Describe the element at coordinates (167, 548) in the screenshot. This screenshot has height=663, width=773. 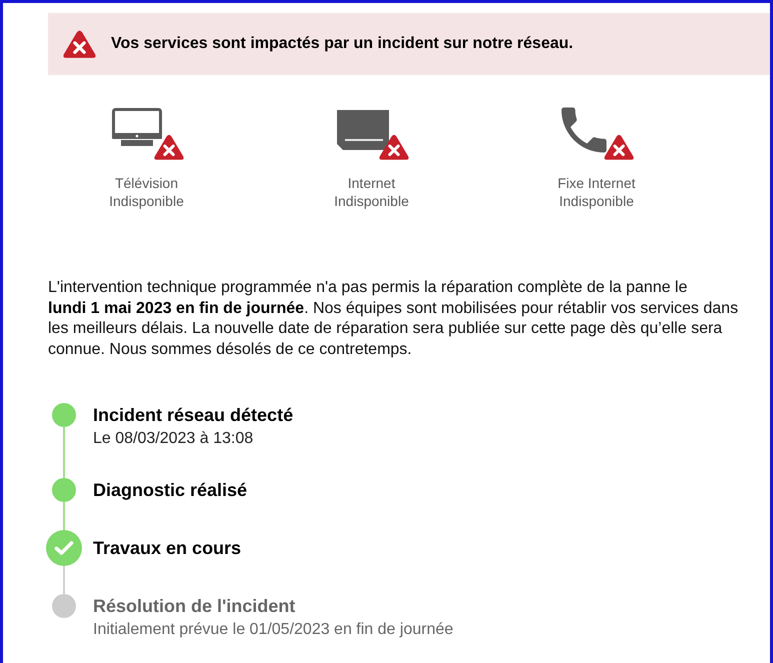
I see `step-title: Travaux en cours` at that location.